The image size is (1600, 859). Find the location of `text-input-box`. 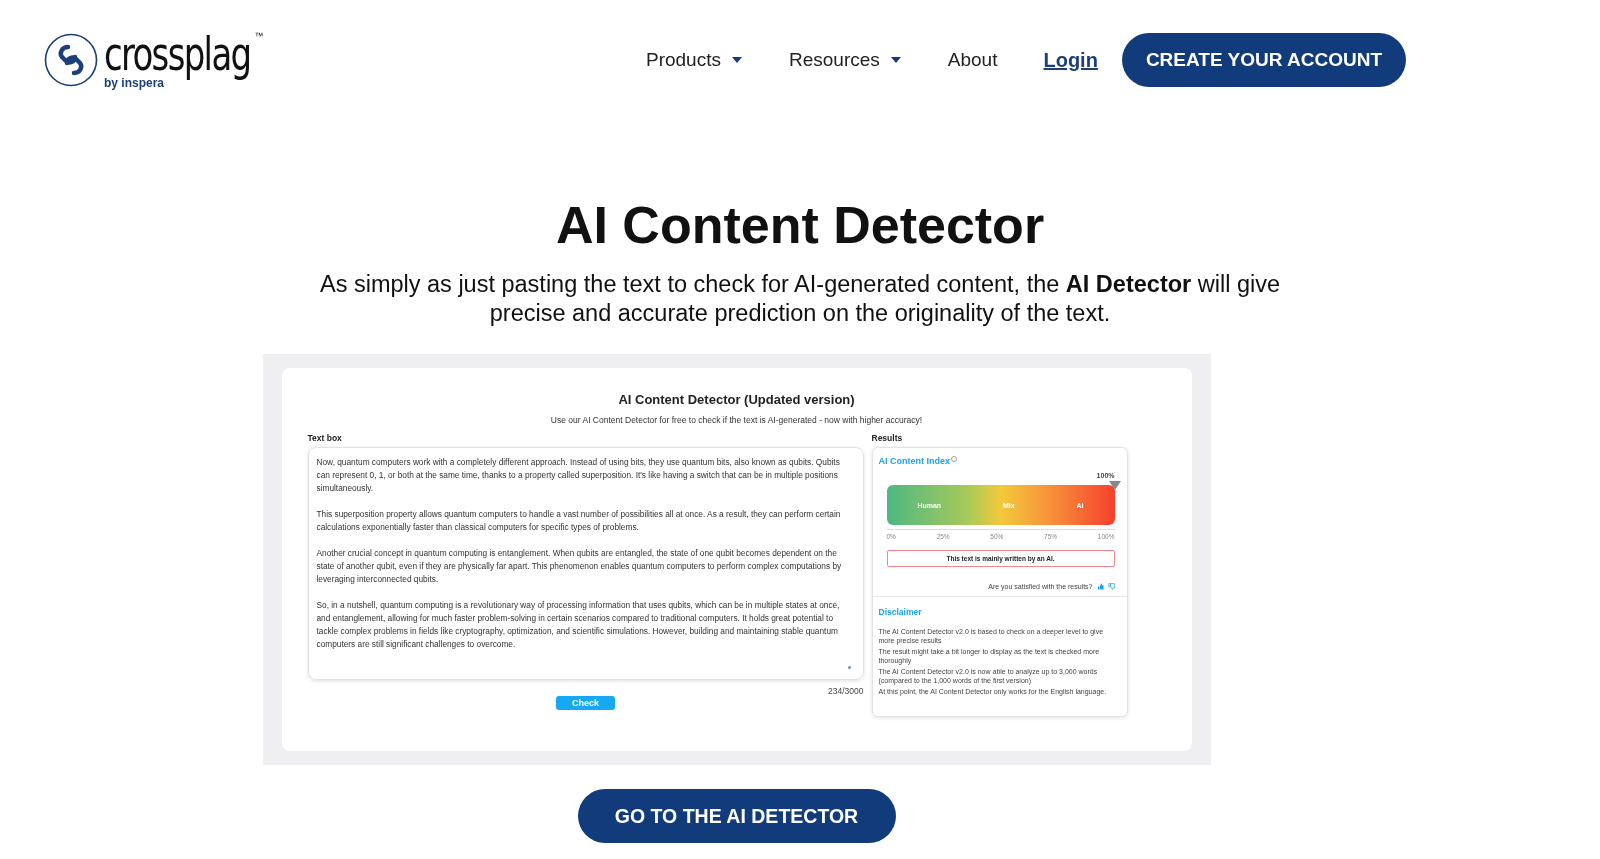

text-input-box is located at coordinates (585, 563).